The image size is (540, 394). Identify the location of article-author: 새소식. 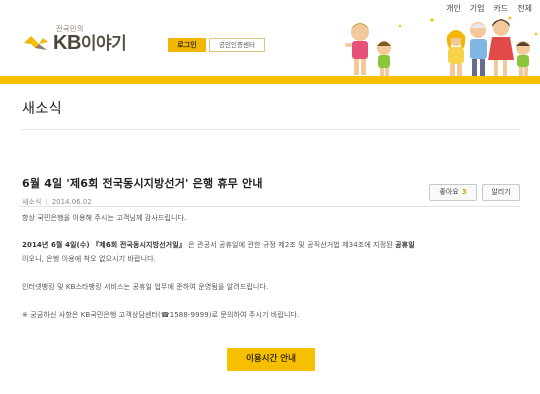
(32, 202).